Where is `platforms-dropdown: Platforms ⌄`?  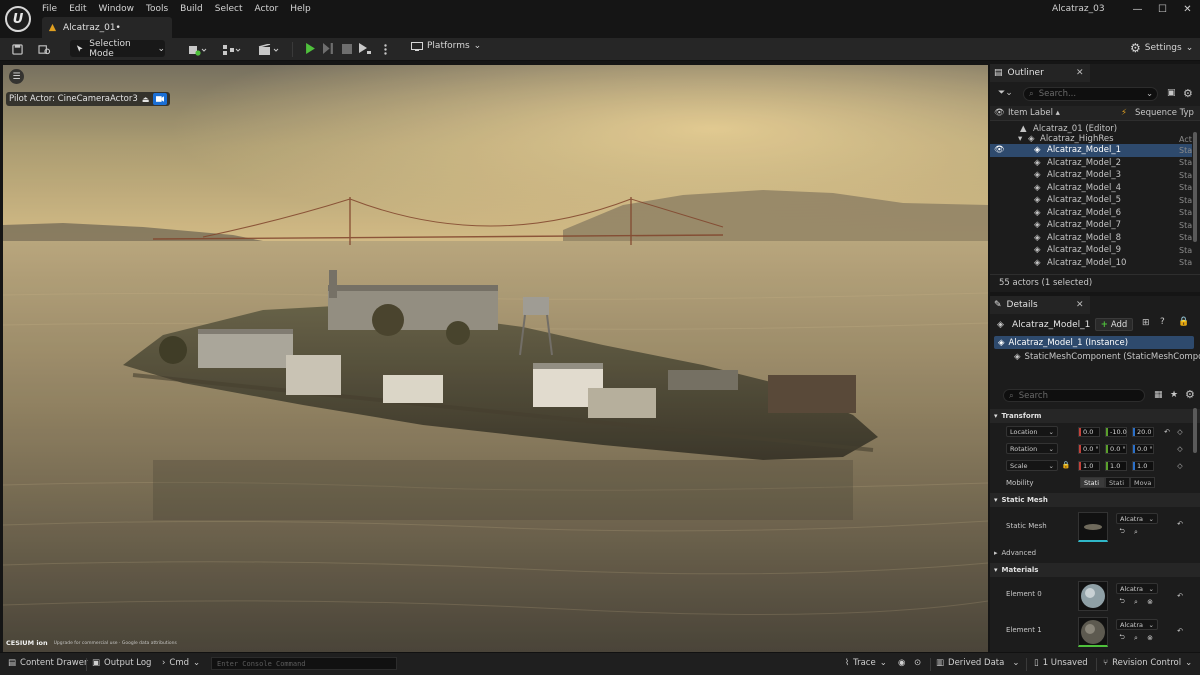 platforms-dropdown: Platforms ⌄ is located at coordinates (446, 46).